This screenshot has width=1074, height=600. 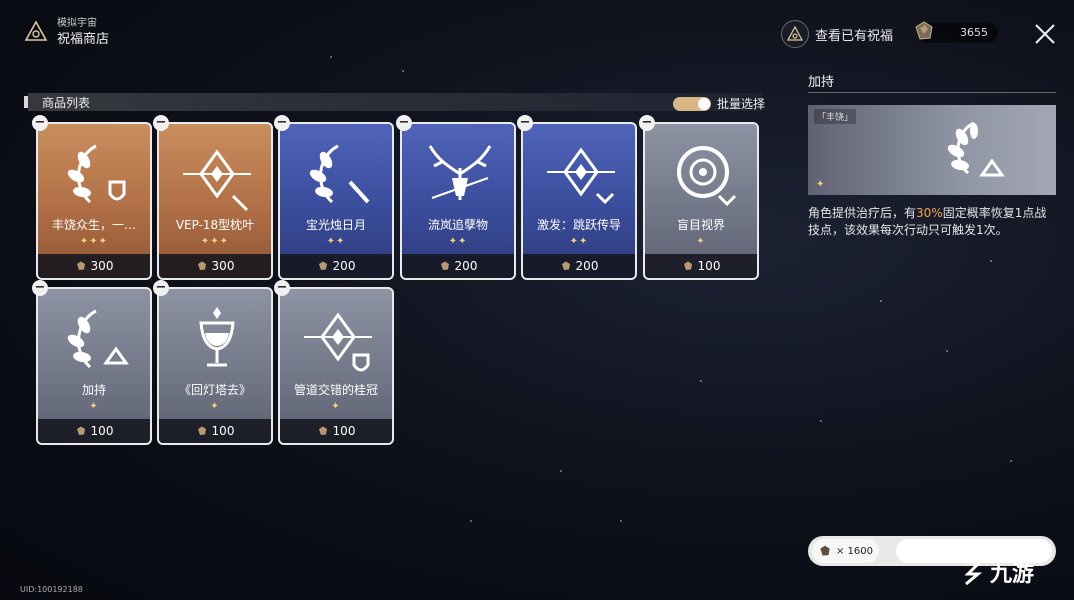 I want to click on watermark-logo-icon, so click(x=974, y=573).